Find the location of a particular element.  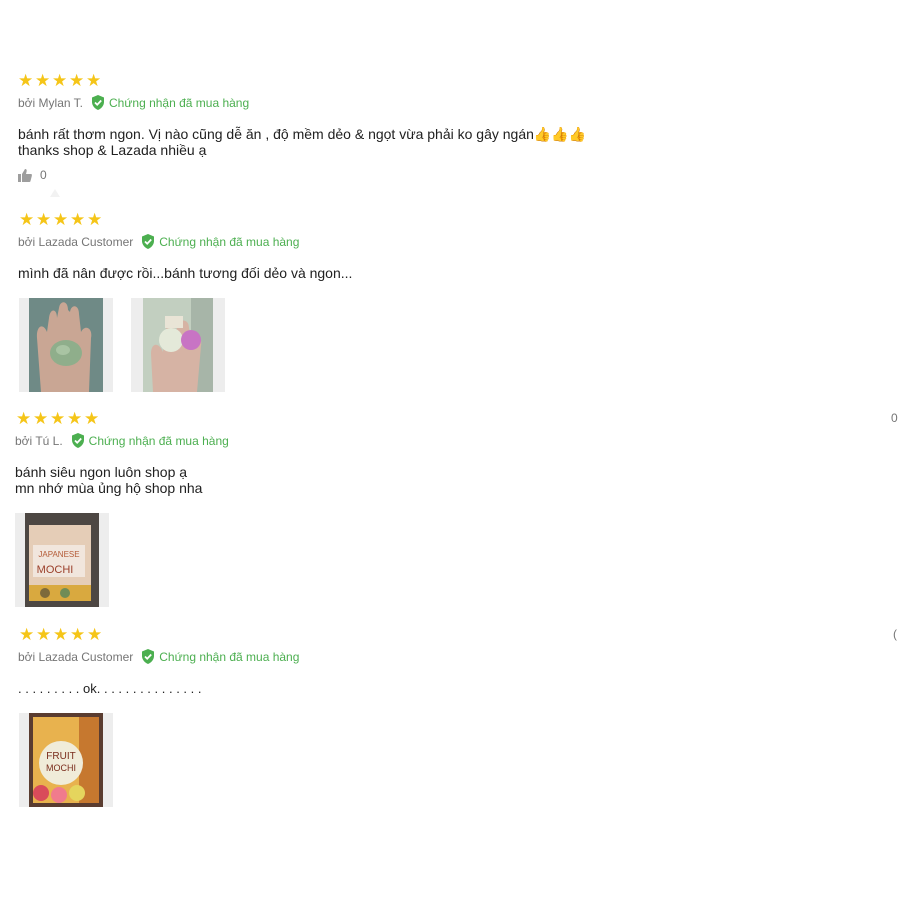

review-byline: bởi Tú L. Chứng nhận đã mua hàng is located at coordinates (122, 440).